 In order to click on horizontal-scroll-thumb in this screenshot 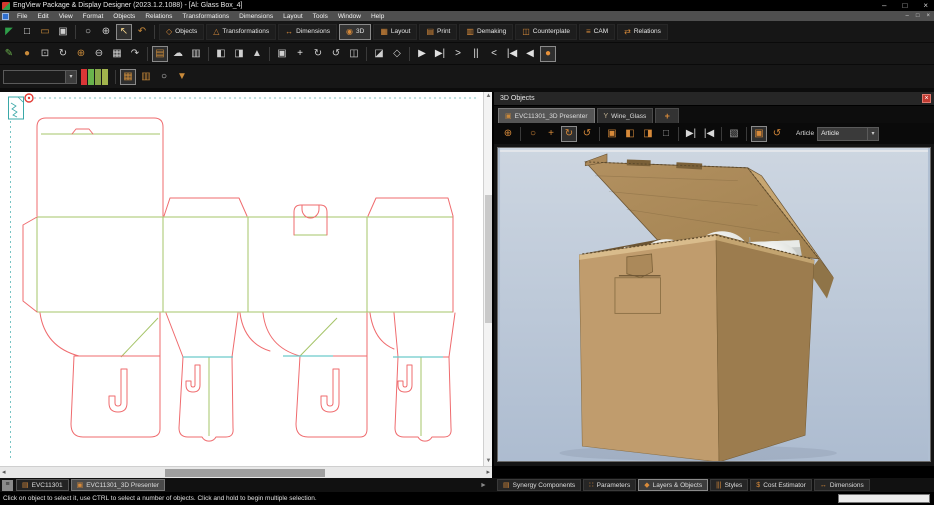, I will do `click(245, 473)`.